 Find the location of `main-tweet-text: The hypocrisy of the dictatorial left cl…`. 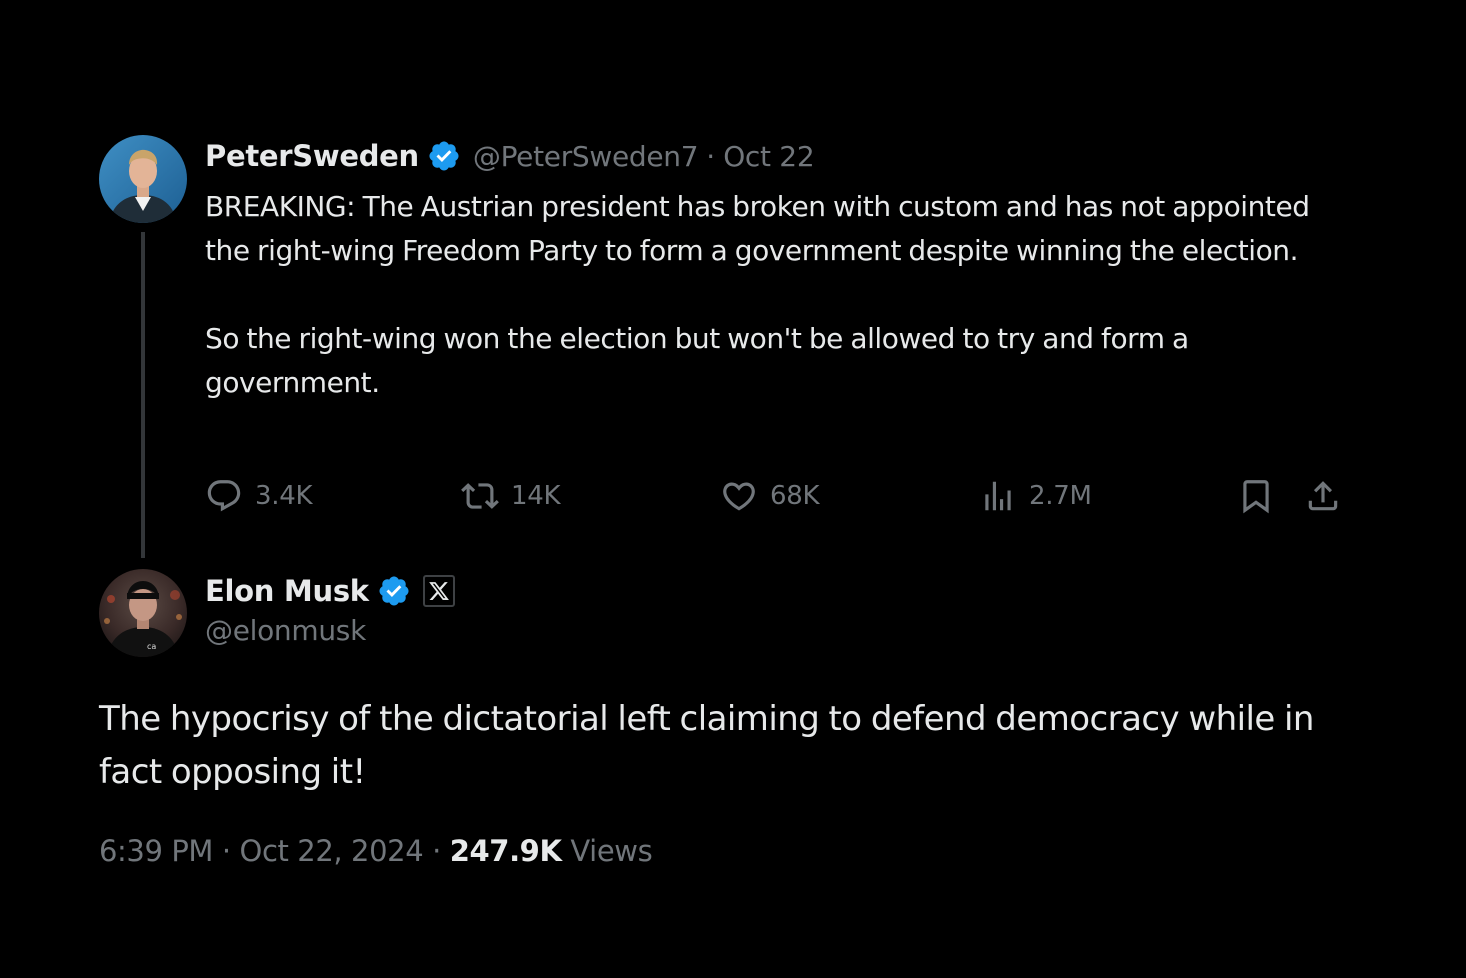

main-tweet-text: The hypocrisy of the dictatorial left cl… is located at coordinates (706, 745).